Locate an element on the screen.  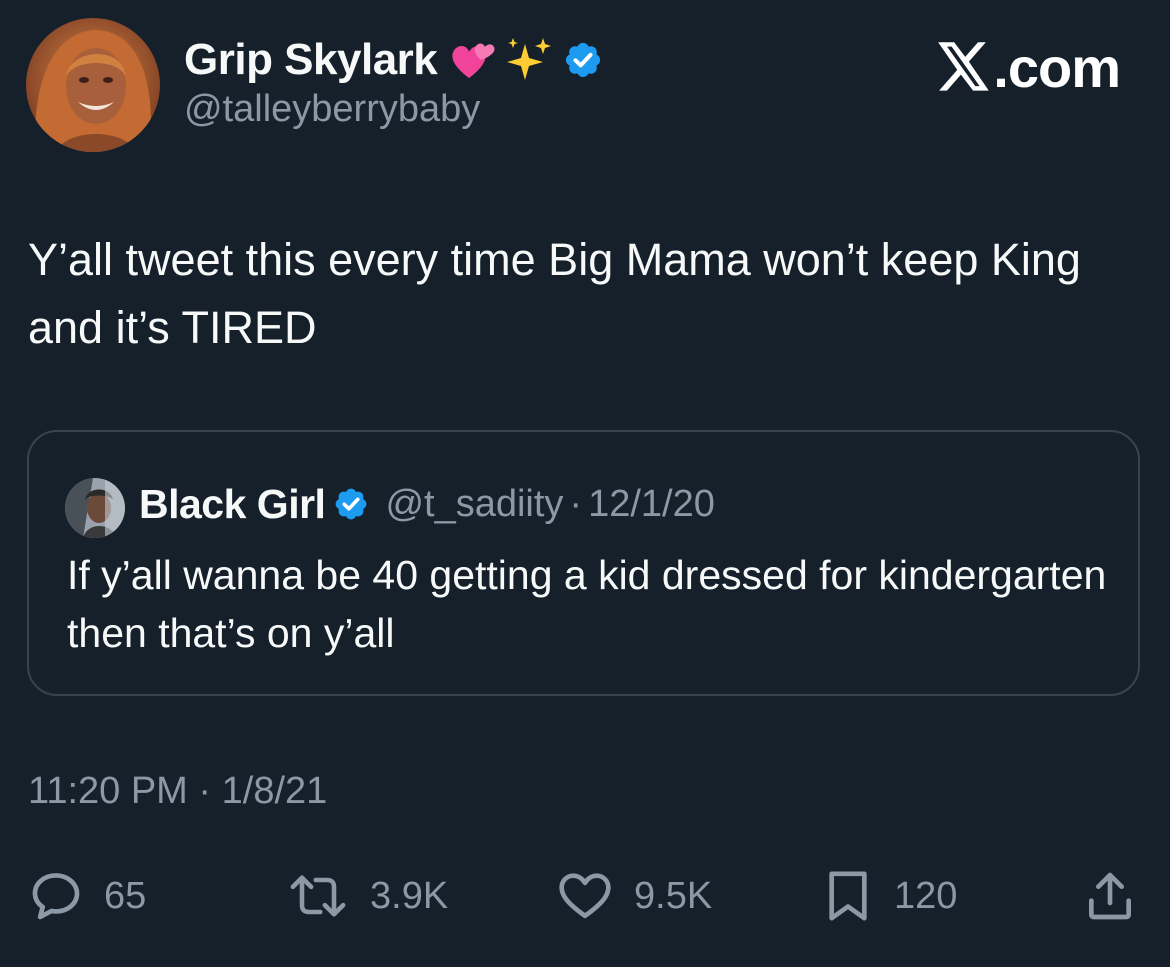
retweet-icon is located at coordinates (318, 896).